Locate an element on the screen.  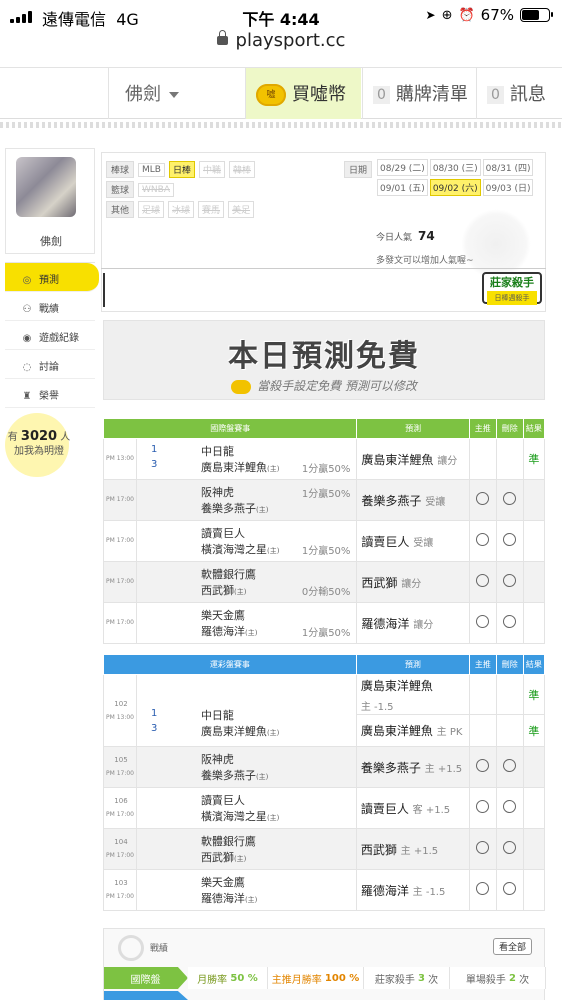
home-team-name: 養樂多燕子 is located at coordinates (228, 775).